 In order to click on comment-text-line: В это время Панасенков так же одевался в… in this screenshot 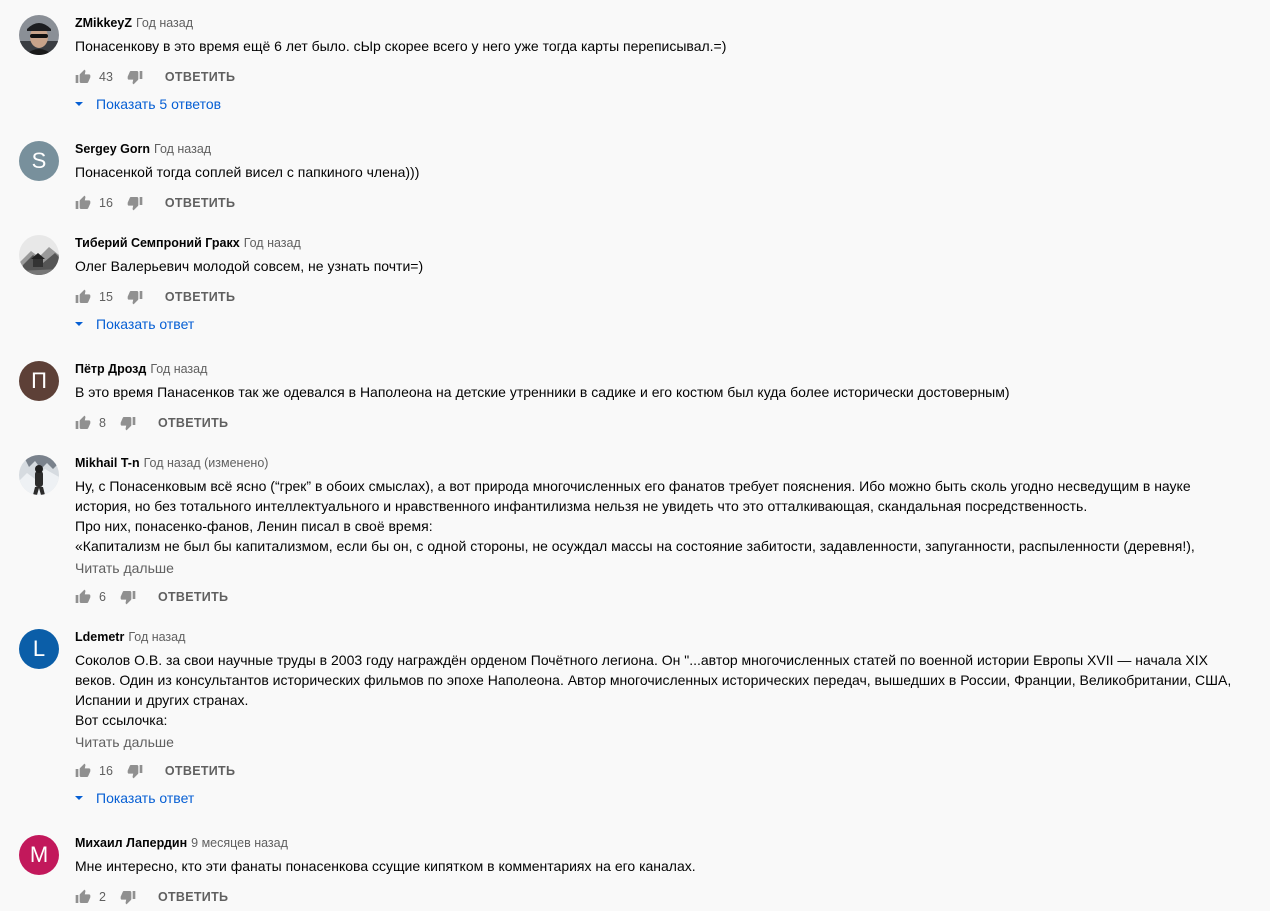, I will do `click(542, 392)`.